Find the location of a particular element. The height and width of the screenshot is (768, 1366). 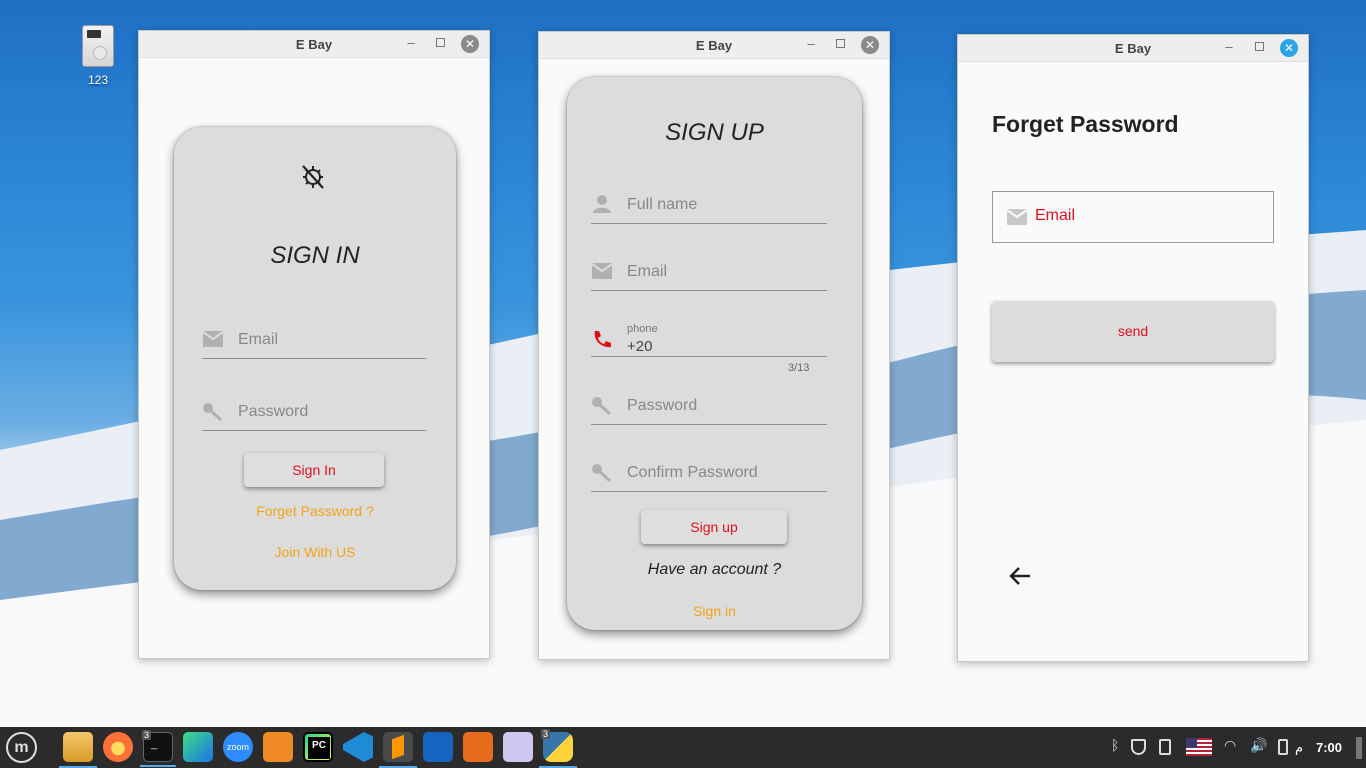

sublime-app-icon is located at coordinates (398, 750).